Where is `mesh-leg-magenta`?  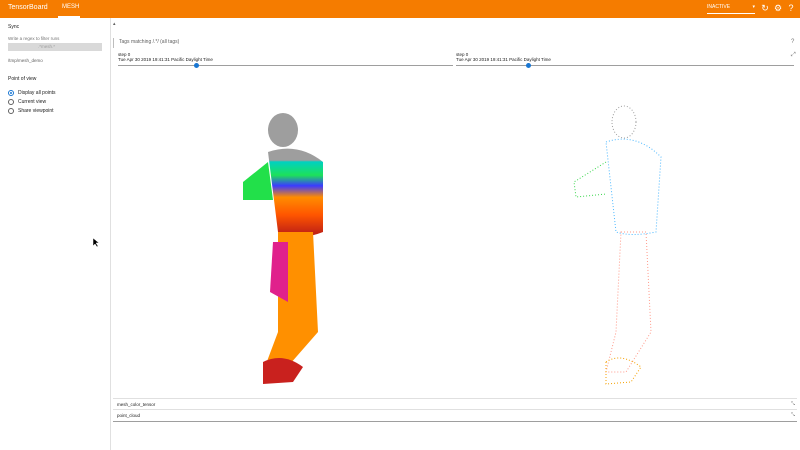
mesh-leg-magenta is located at coordinates (279, 272).